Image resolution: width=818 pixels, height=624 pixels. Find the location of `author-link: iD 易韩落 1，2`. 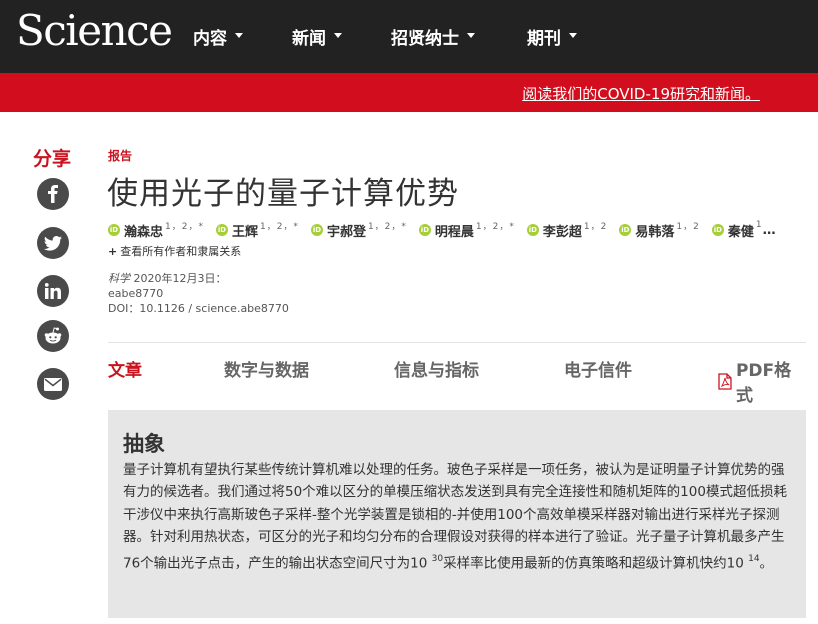

author-link: iD 易韩落 1，2 is located at coordinates (659, 230).